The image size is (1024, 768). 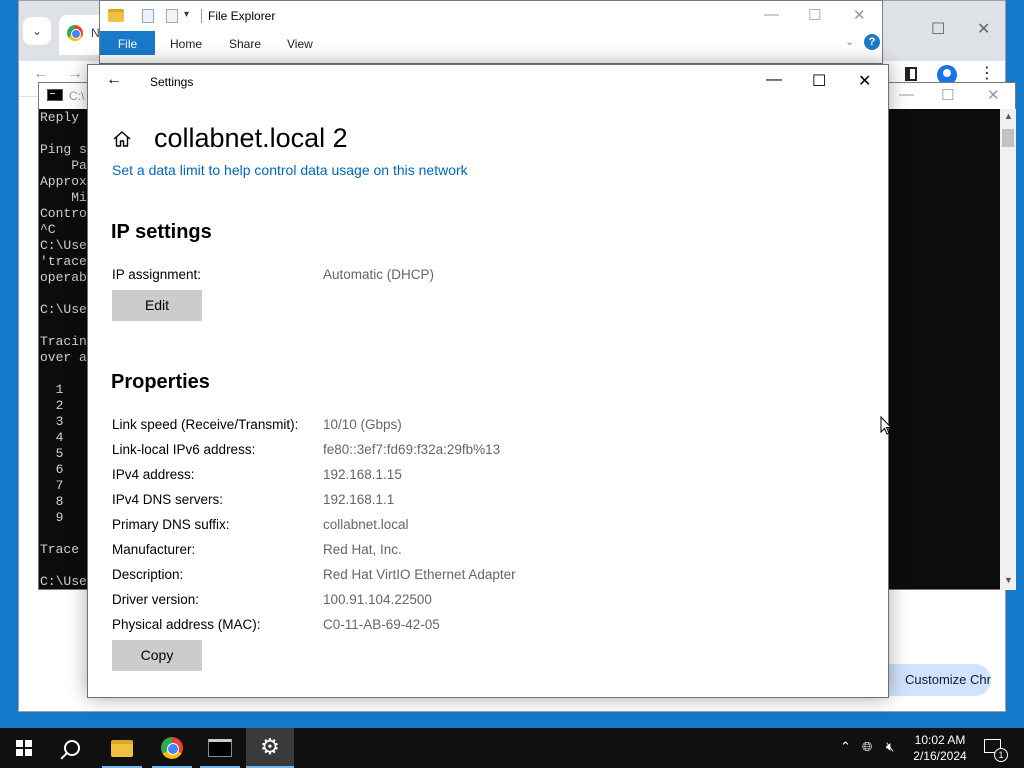 I want to click on taskbar-settings: ⚙, so click(x=270, y=748).